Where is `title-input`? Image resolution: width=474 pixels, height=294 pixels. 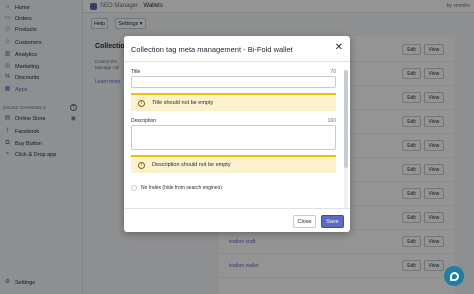 title-input is located at coordinates (233, 82).